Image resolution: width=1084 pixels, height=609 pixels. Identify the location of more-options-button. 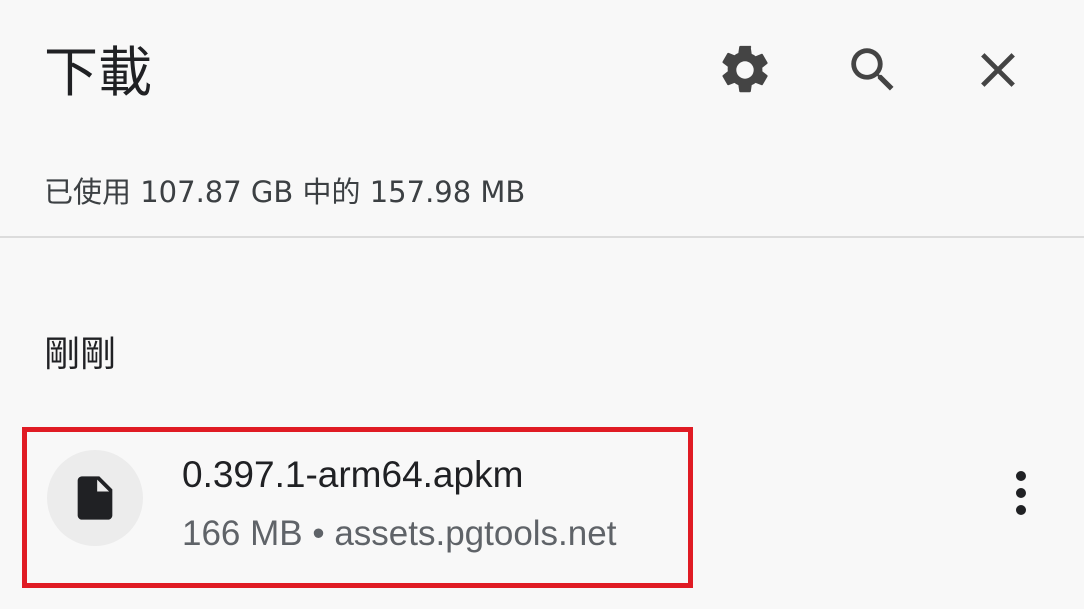
(1021, 493).